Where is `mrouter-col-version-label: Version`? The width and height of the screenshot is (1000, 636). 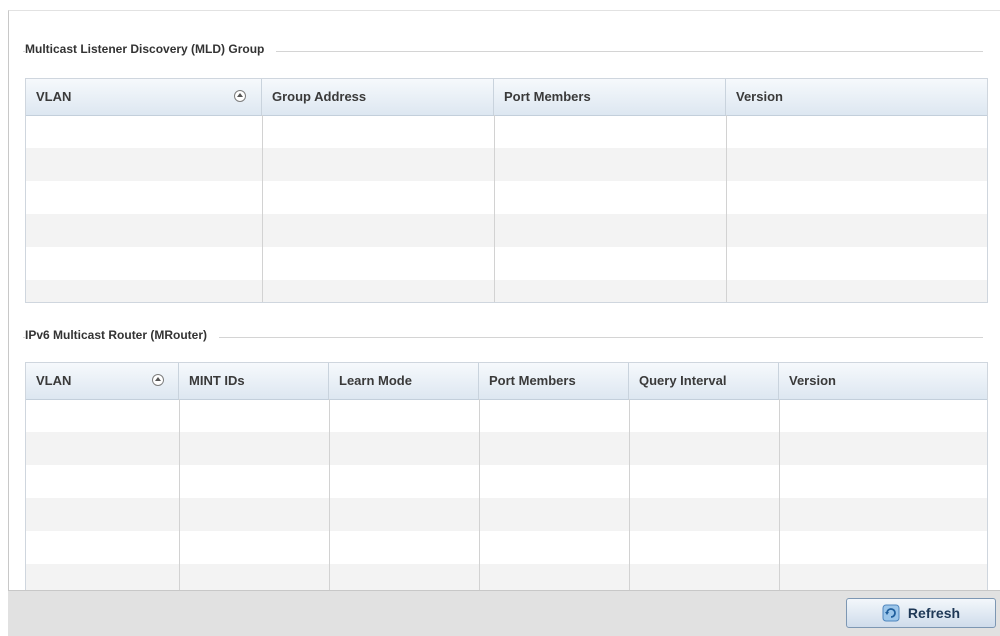 mrouter-col-version-label: Version is located at coordinates (812, 380).